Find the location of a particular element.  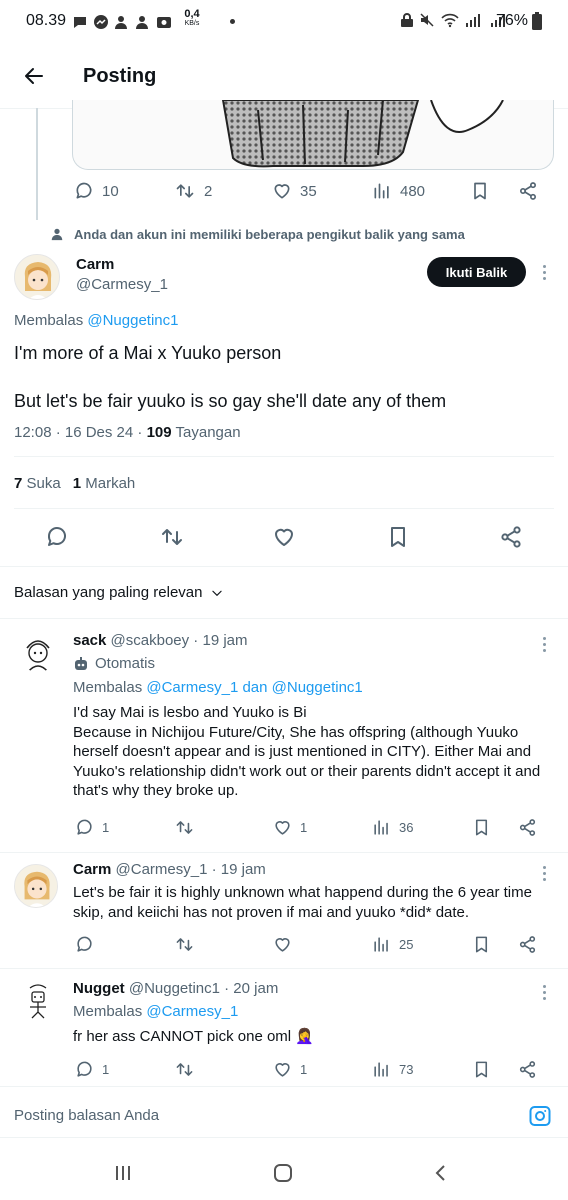

author-name: Carm is located at coordinates (95, 264).